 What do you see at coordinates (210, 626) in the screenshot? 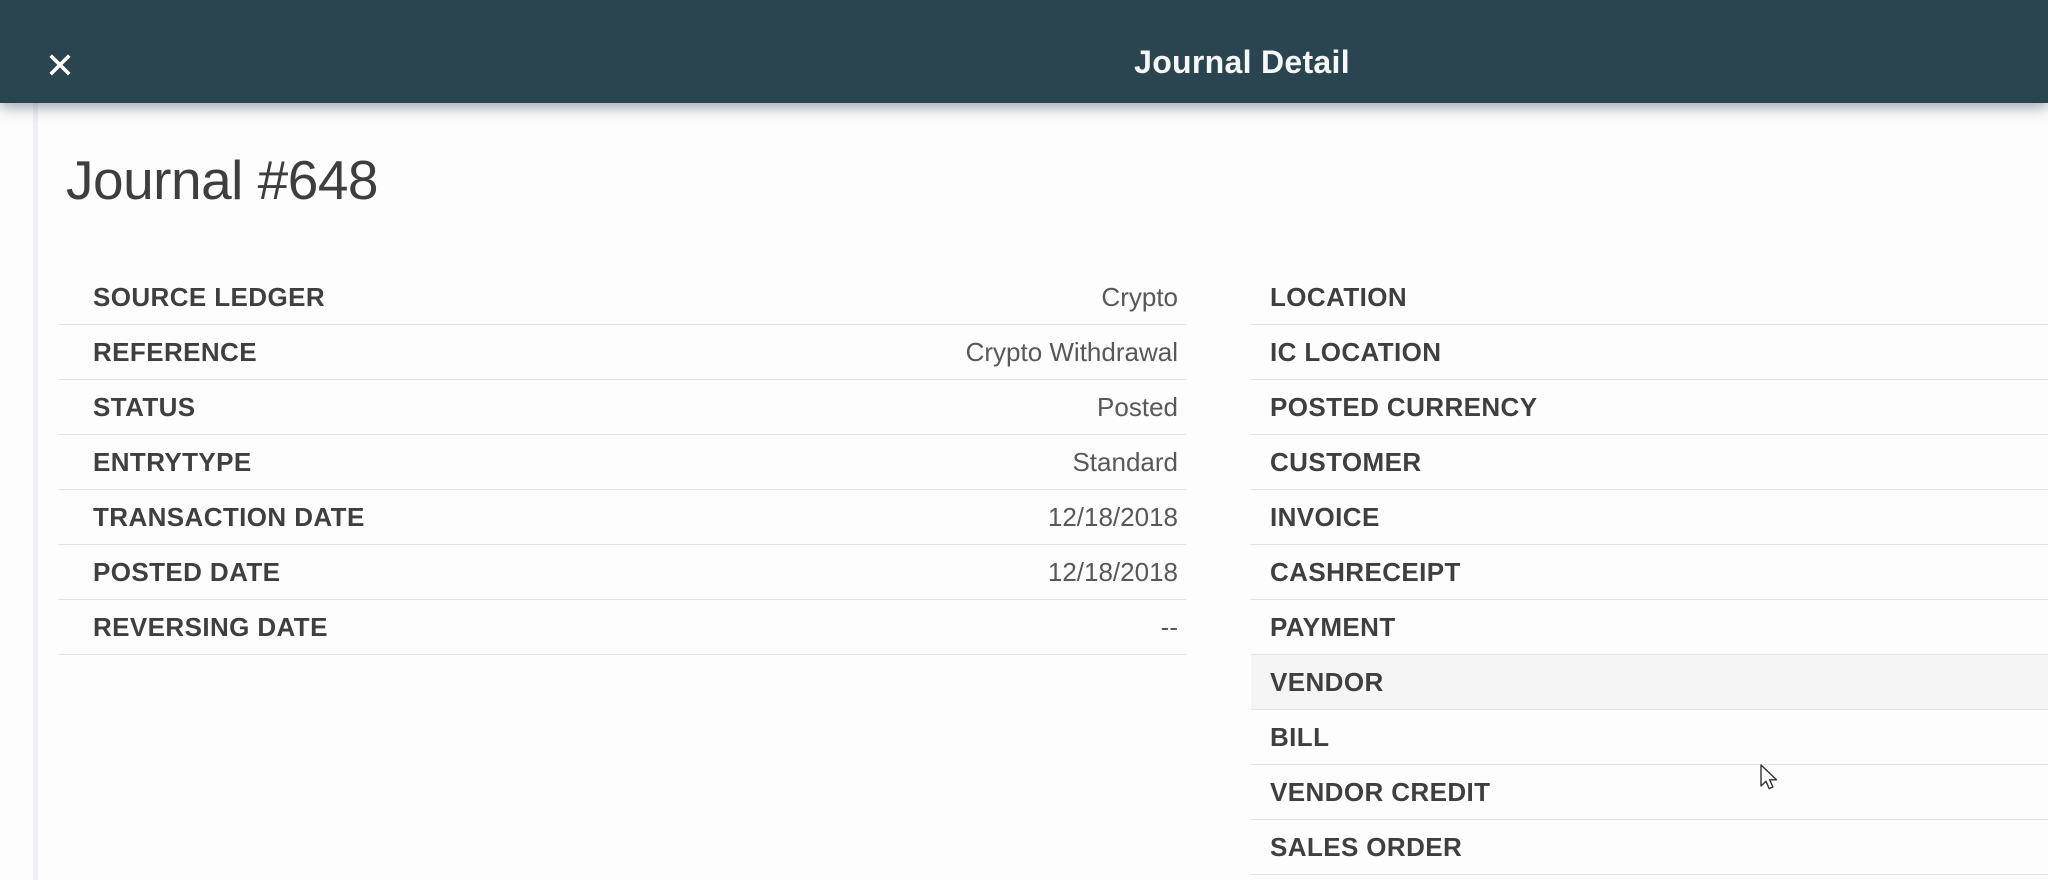
I see `field-label: REVERSING DATE` at bounding box center [210, 626].